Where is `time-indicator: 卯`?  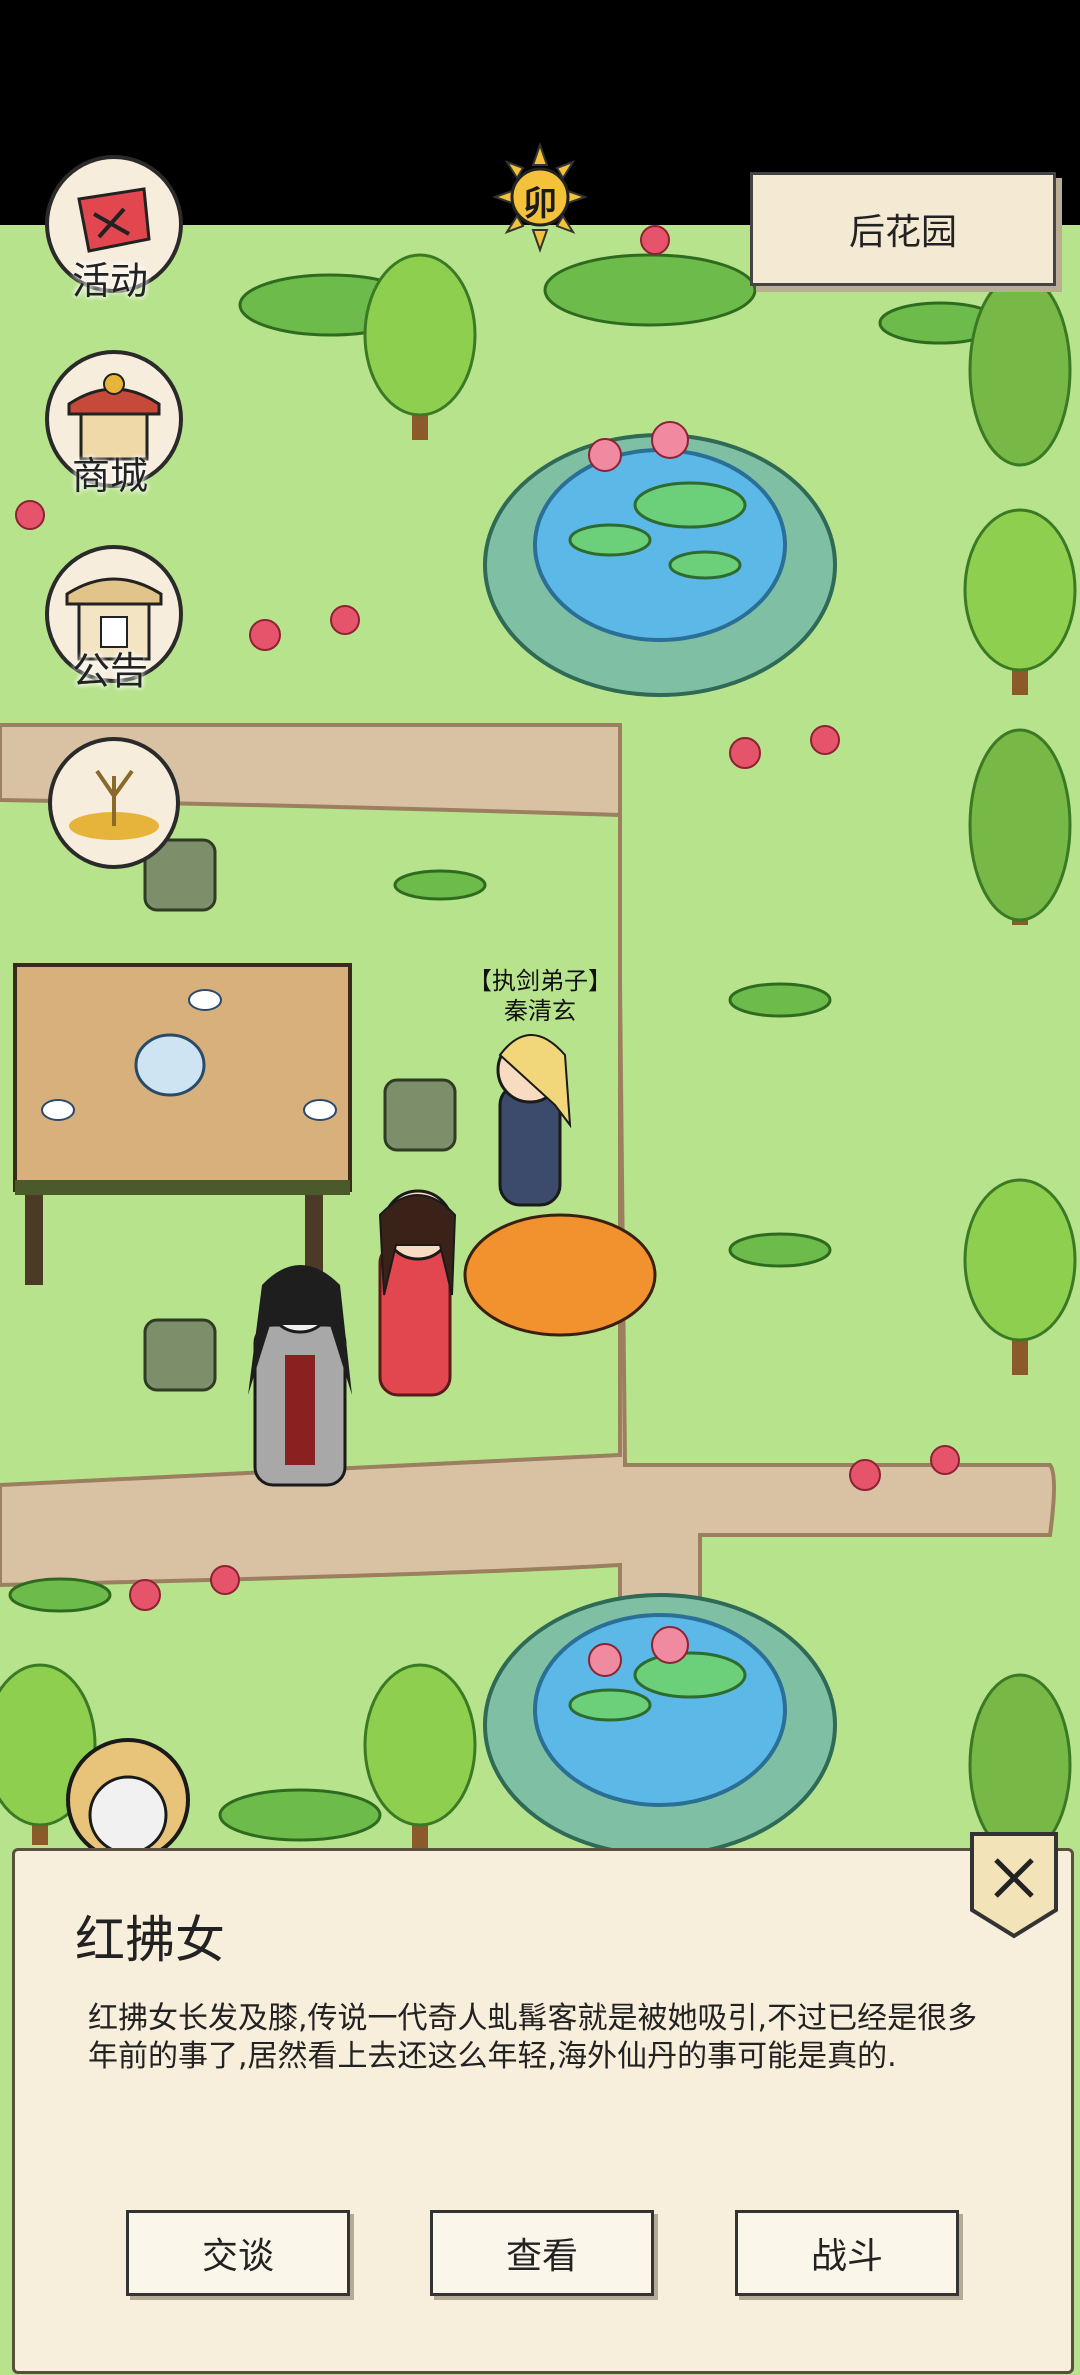 time-indicator: 卯 is located at coordinates (540, 197).